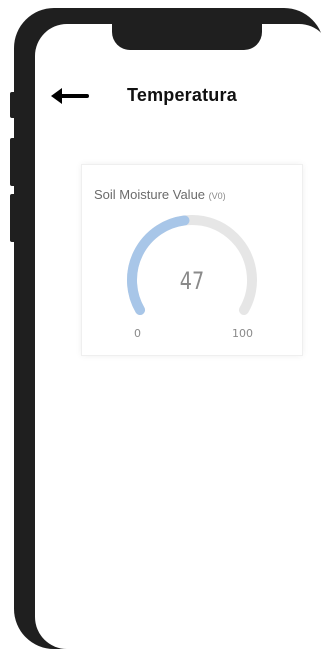 Image resolution: width=332 pixels, height=657 pixels. I want to click on arrow-left-icon, so click(70, 96).